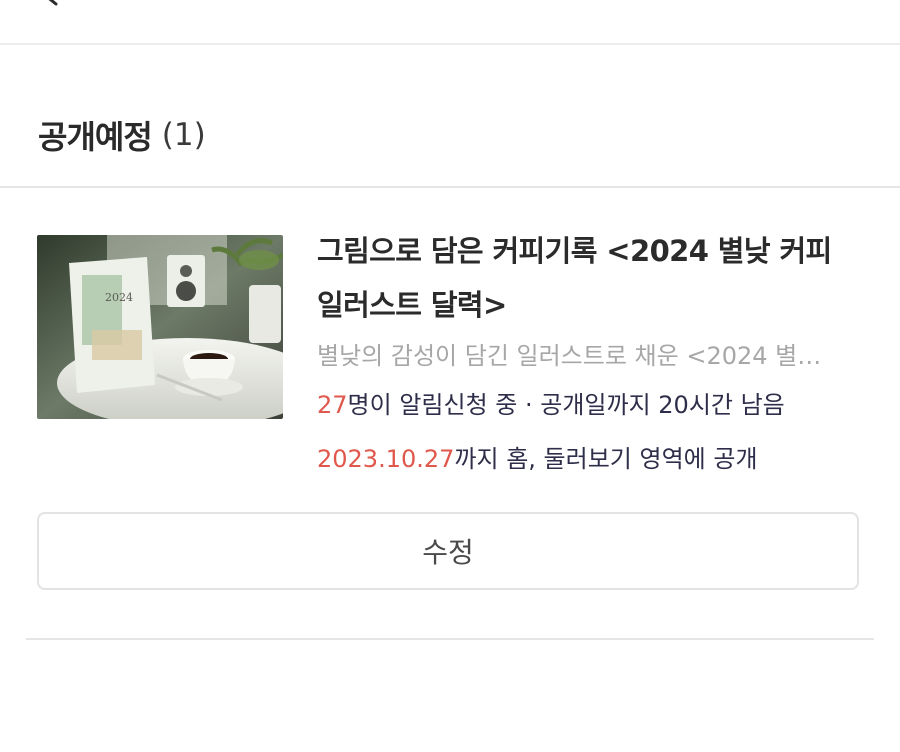 This screenshot has height=752, width=900. Describe the element at coordinates (450, 22) in the screenshot. I see `top-bar` at that location.